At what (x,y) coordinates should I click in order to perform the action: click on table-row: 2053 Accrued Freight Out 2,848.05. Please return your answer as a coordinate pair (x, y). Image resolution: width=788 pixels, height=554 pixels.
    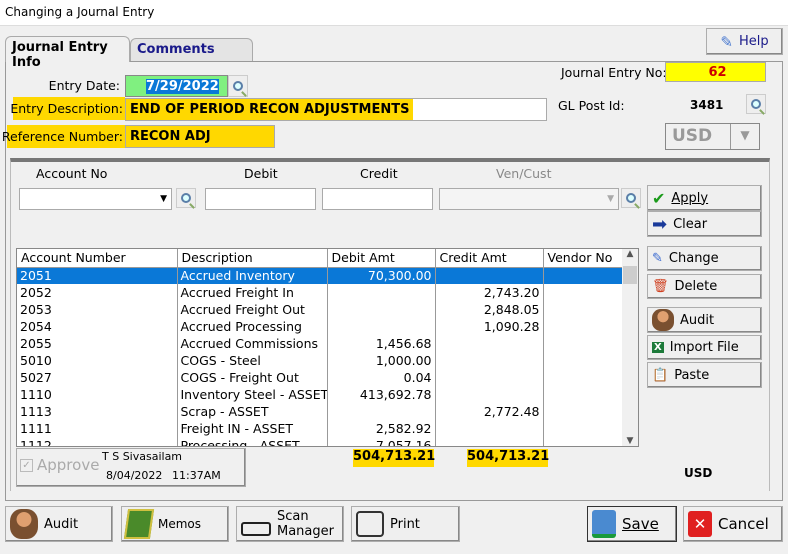
    Looking at the image, I should click on (320, 309).